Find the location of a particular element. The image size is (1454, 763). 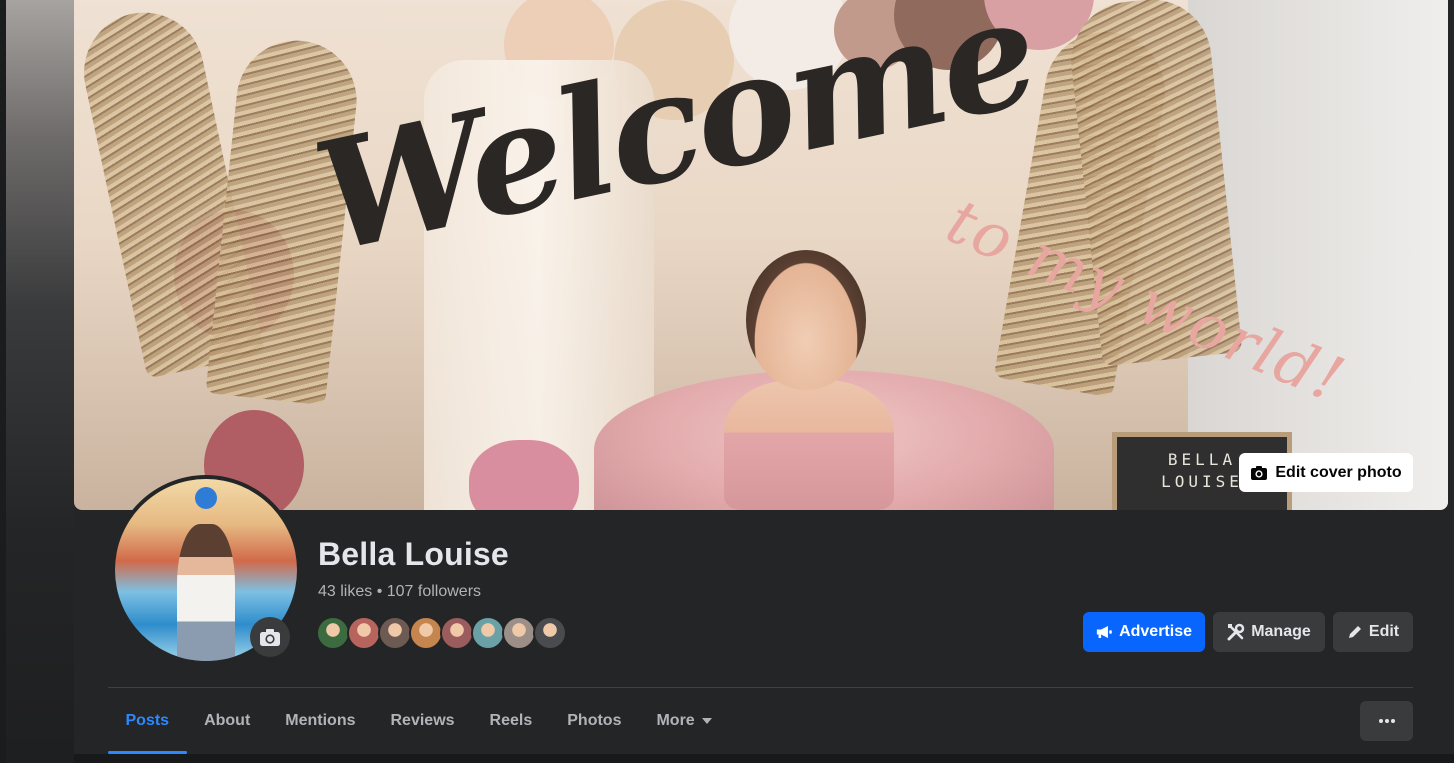

tab-label: Mentions is located at coordinates (320, 720).